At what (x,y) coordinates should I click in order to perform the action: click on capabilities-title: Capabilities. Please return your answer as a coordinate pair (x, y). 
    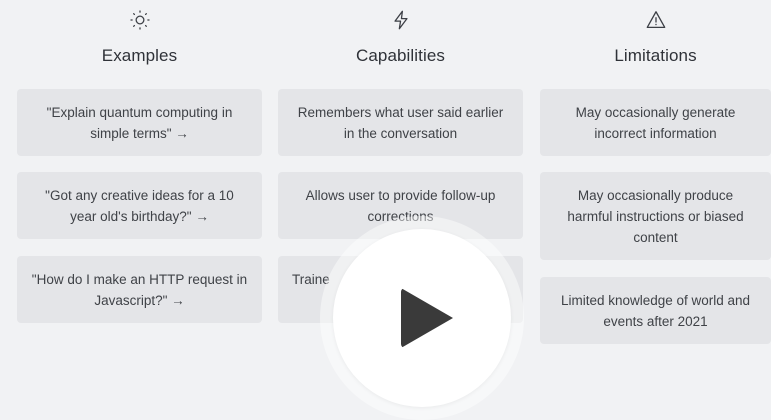
    Looking at the image, I should click on (400, 55).